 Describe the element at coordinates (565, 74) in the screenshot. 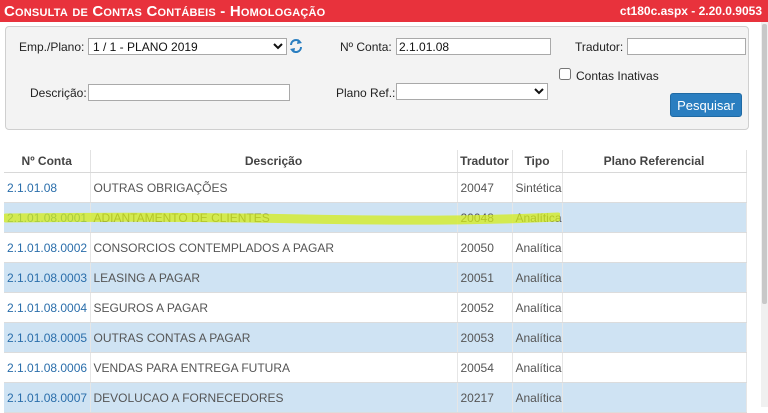

I see `contas-inativas-checkbox` at that location.